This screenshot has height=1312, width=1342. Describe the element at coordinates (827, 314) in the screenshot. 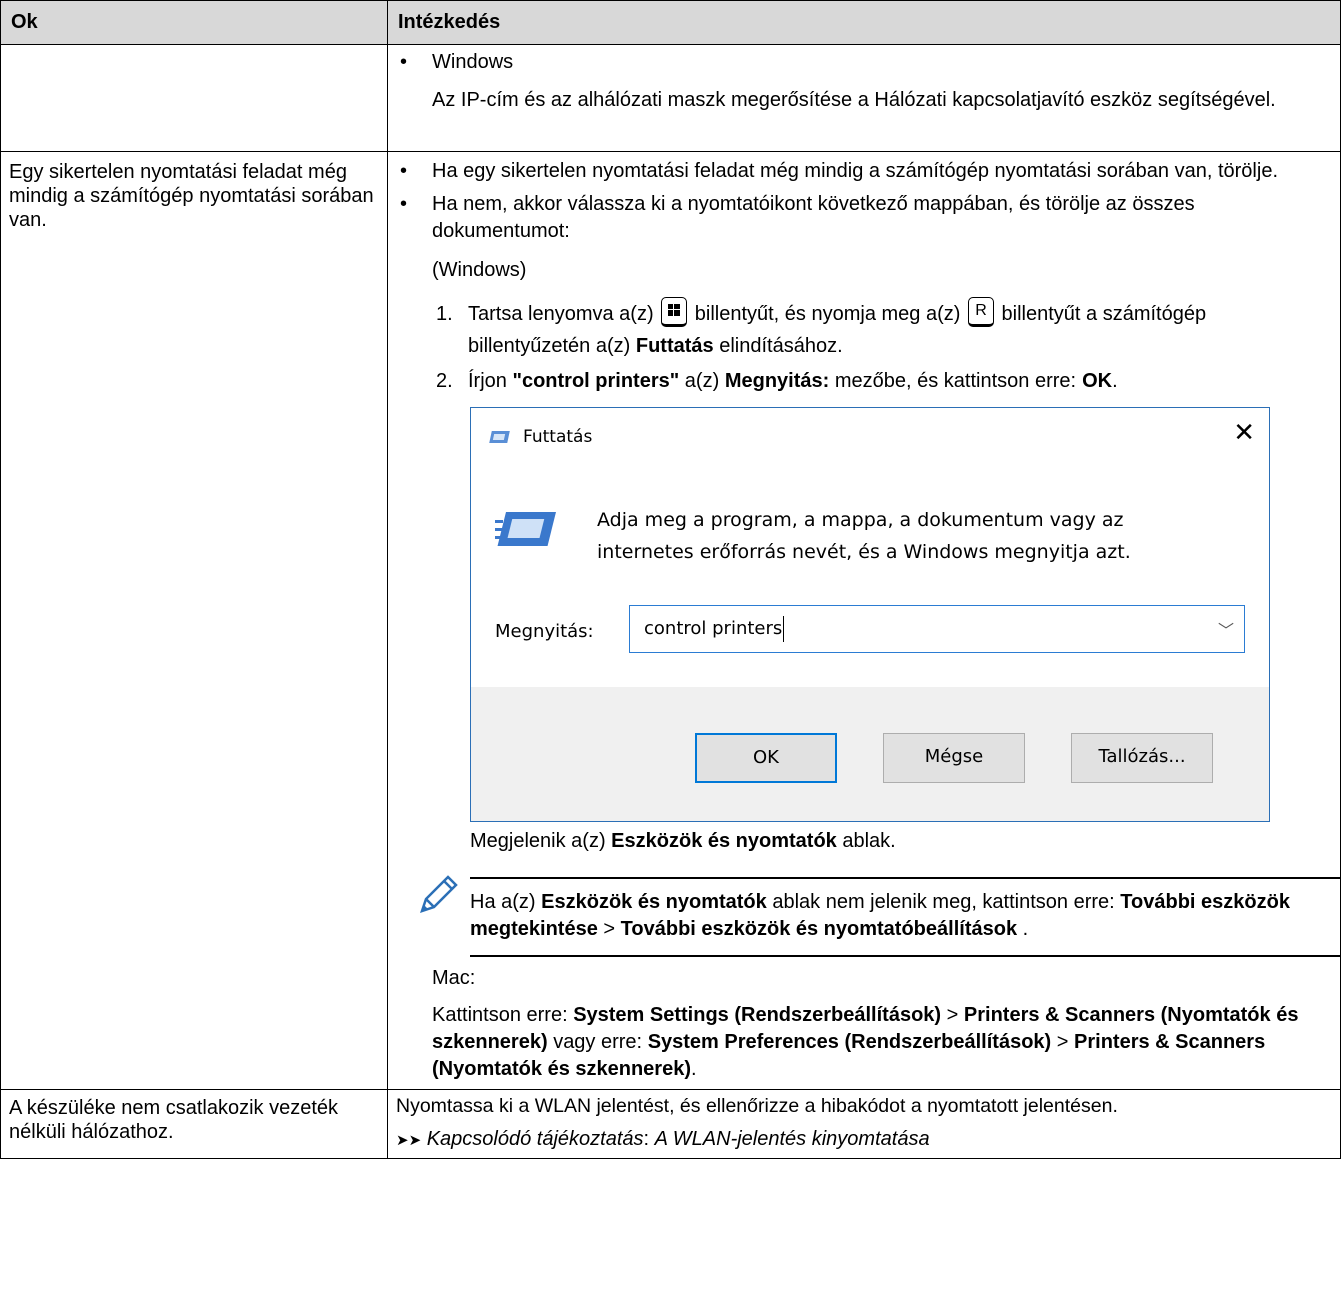

I see `step-1-text-b: billentyűt, és nyomja meg a(z)` at that location.